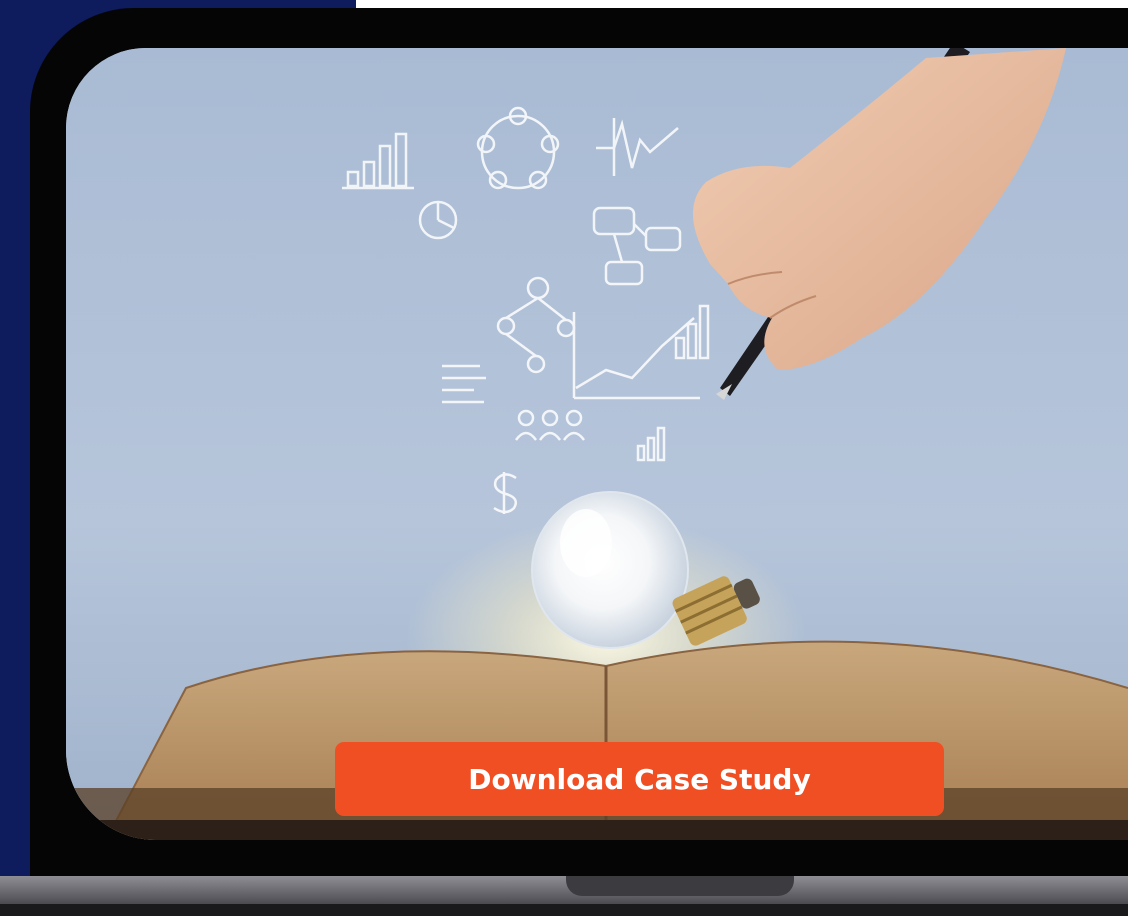 Image resolution: width=1128 pixels, height=916 pixels. What do you see at coordinates (564, 910) in the screenshot?
I see `laptop-base-edge` at bounding box center [564, 910].